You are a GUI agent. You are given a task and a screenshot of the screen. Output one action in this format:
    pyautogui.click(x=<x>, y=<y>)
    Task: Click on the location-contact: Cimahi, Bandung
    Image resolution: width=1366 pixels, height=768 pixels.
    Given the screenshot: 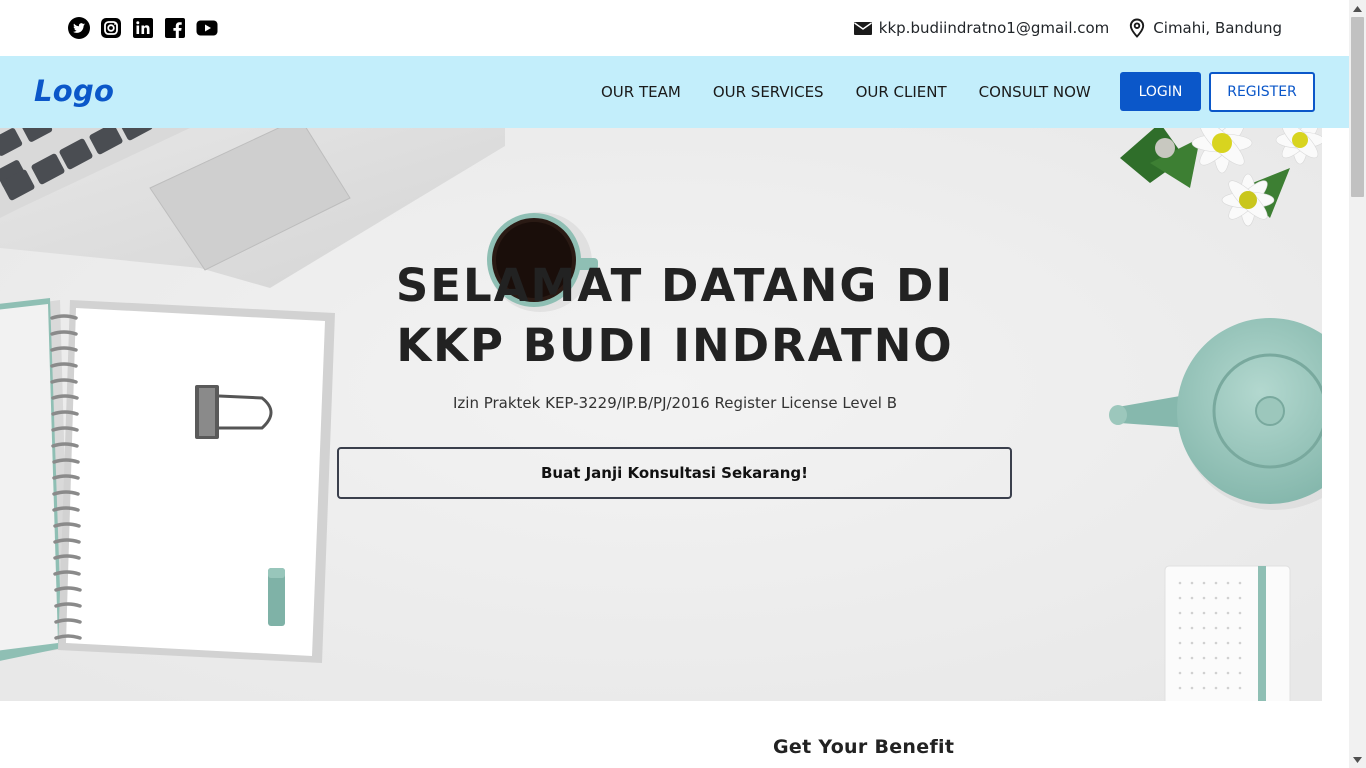 What is the action you would take?
    pyautogui.click(x=1204, y=28)
    